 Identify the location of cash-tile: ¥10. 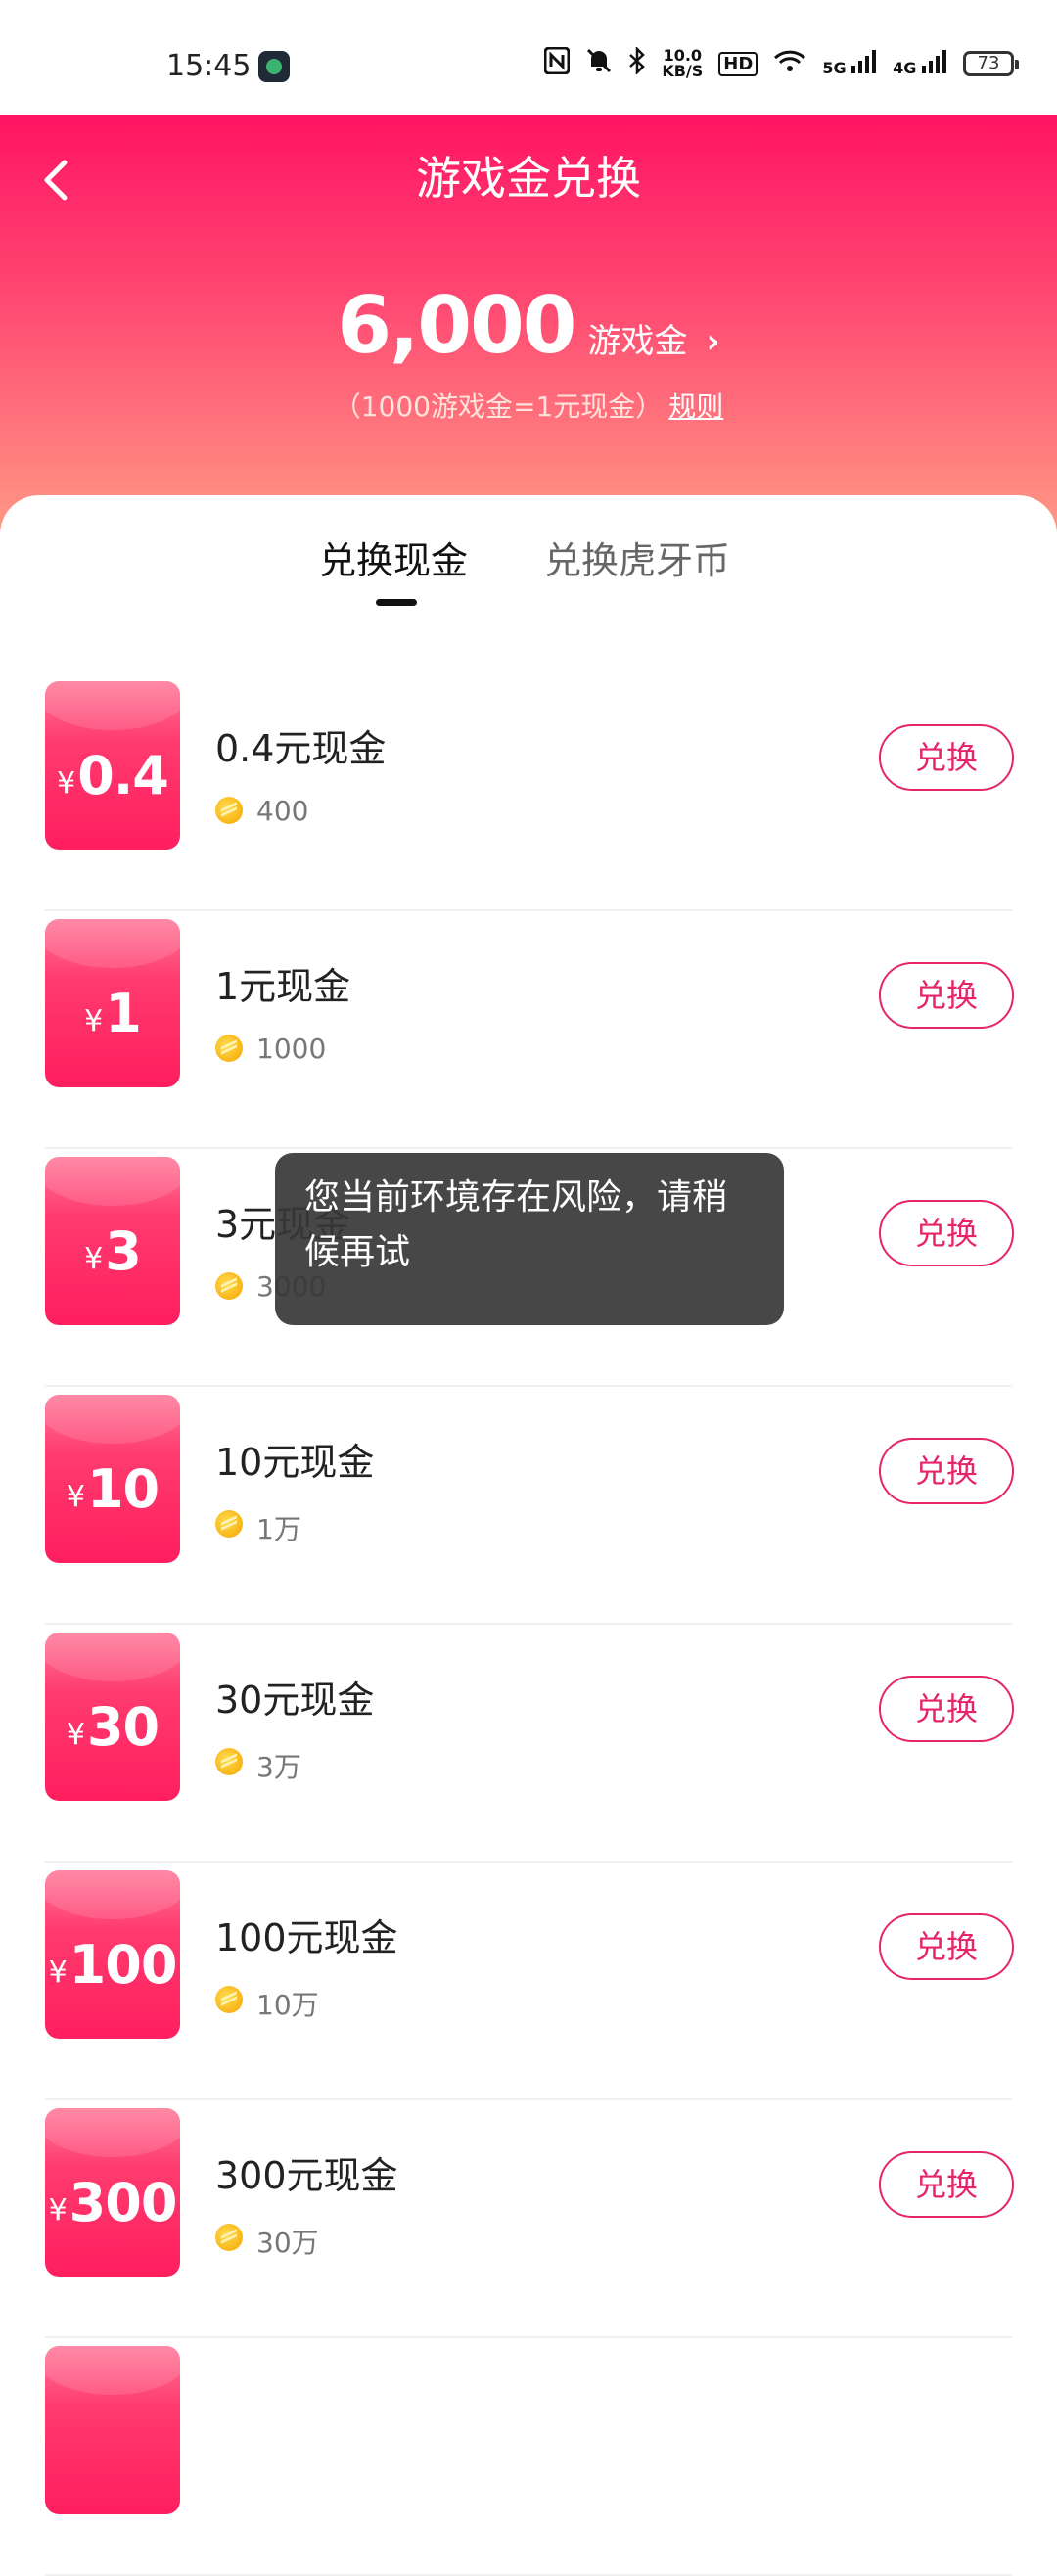
(112, 1479).